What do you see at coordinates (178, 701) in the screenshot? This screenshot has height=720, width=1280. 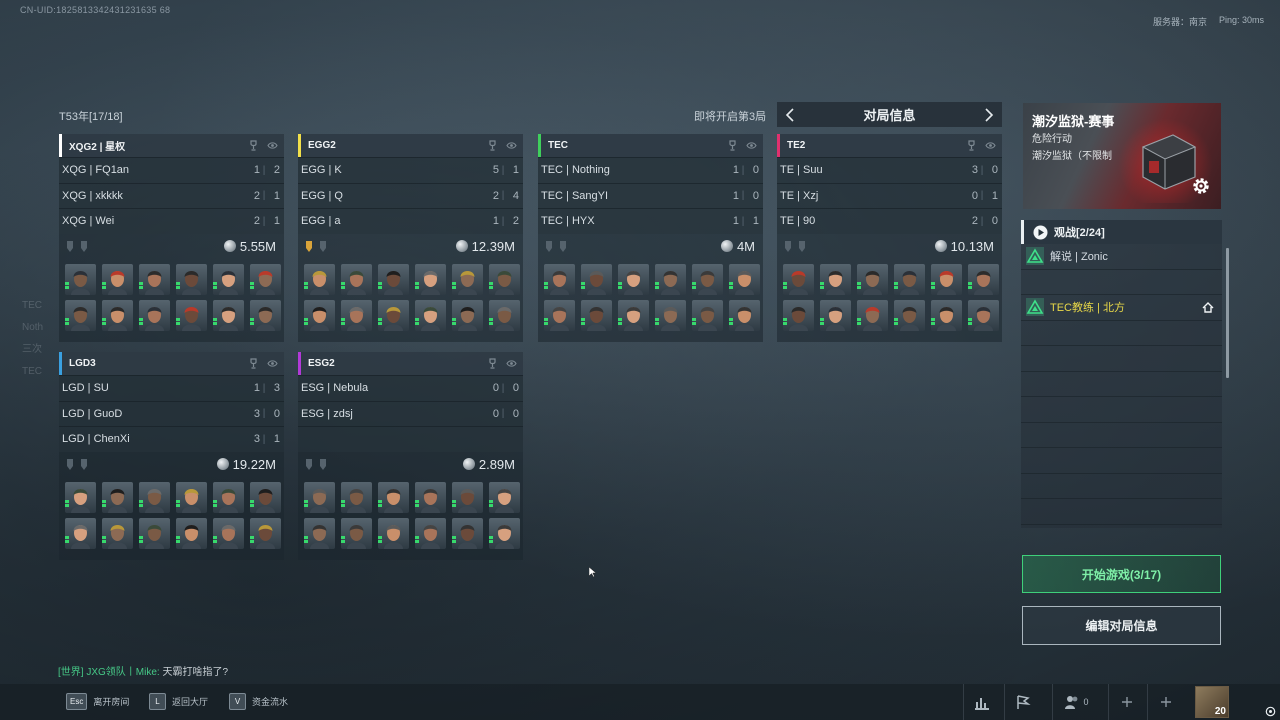 I see `return-lobby-hint: L 返回大厅` at bounding box center [178, 701].